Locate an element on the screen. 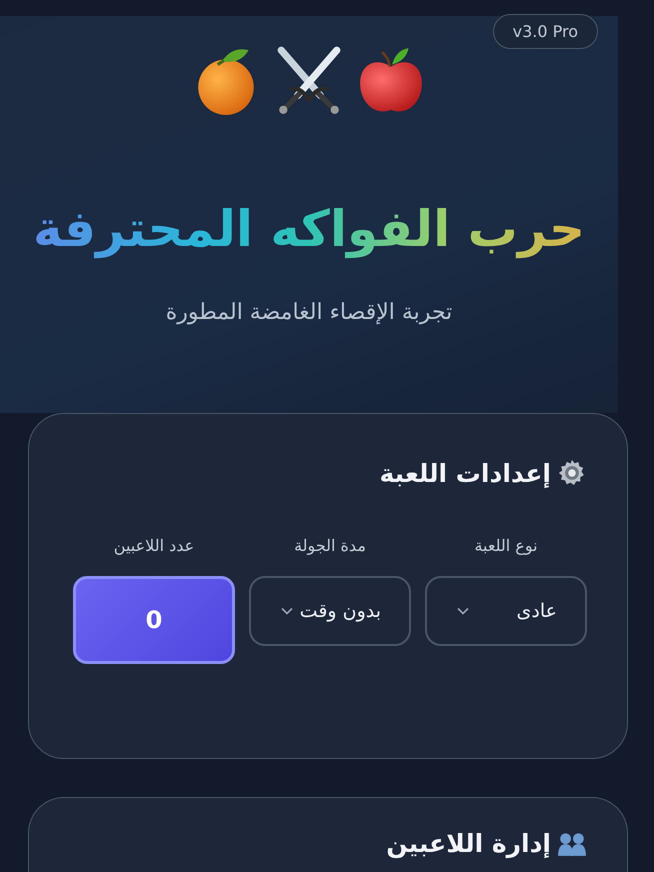  version-badge: v3.0 Pro is located at coordinates (545, 31).